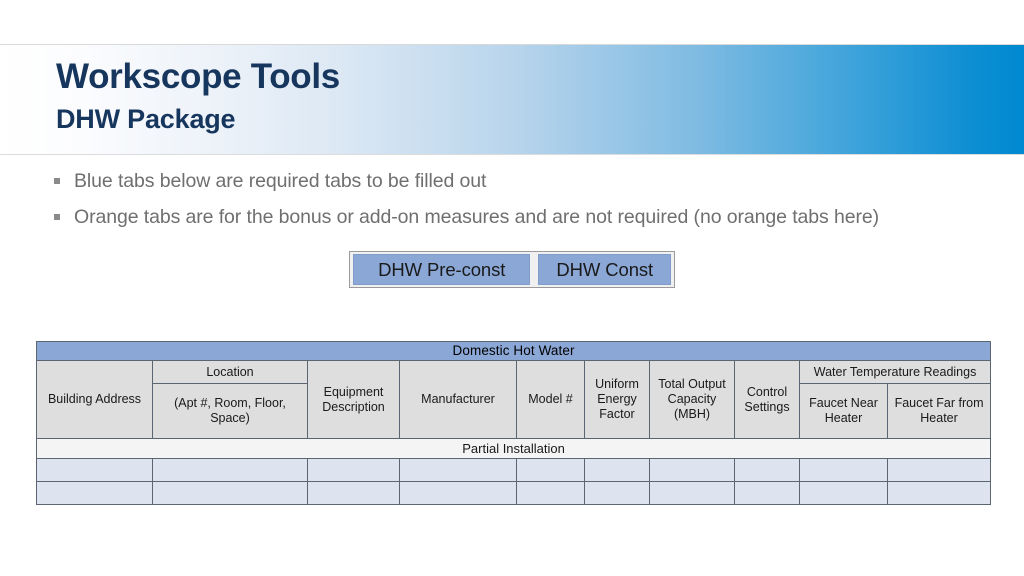 Image resolution: width=1024 pixels, height=576 pixels. I want to click on table-title: Domestic Hot Water, so click(513, 351).